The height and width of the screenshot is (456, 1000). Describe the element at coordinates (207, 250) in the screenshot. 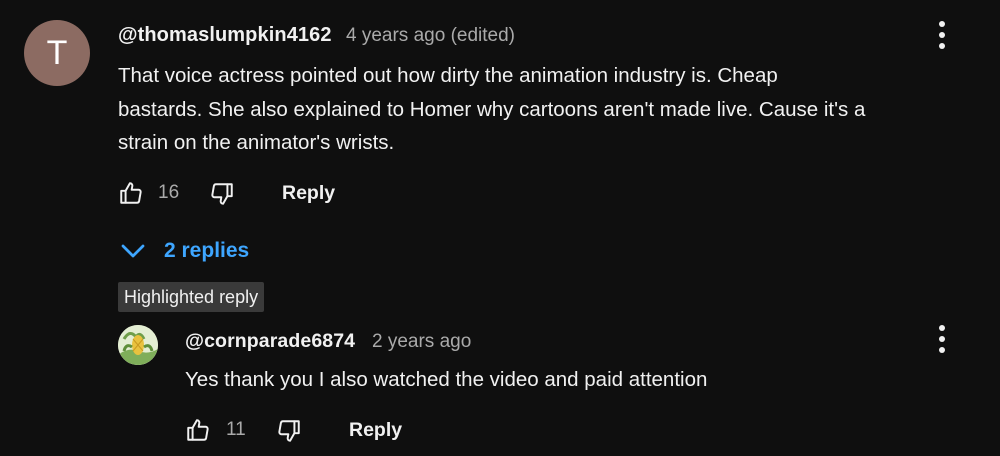

I see `replies-count-label: 2 replies` at that location.